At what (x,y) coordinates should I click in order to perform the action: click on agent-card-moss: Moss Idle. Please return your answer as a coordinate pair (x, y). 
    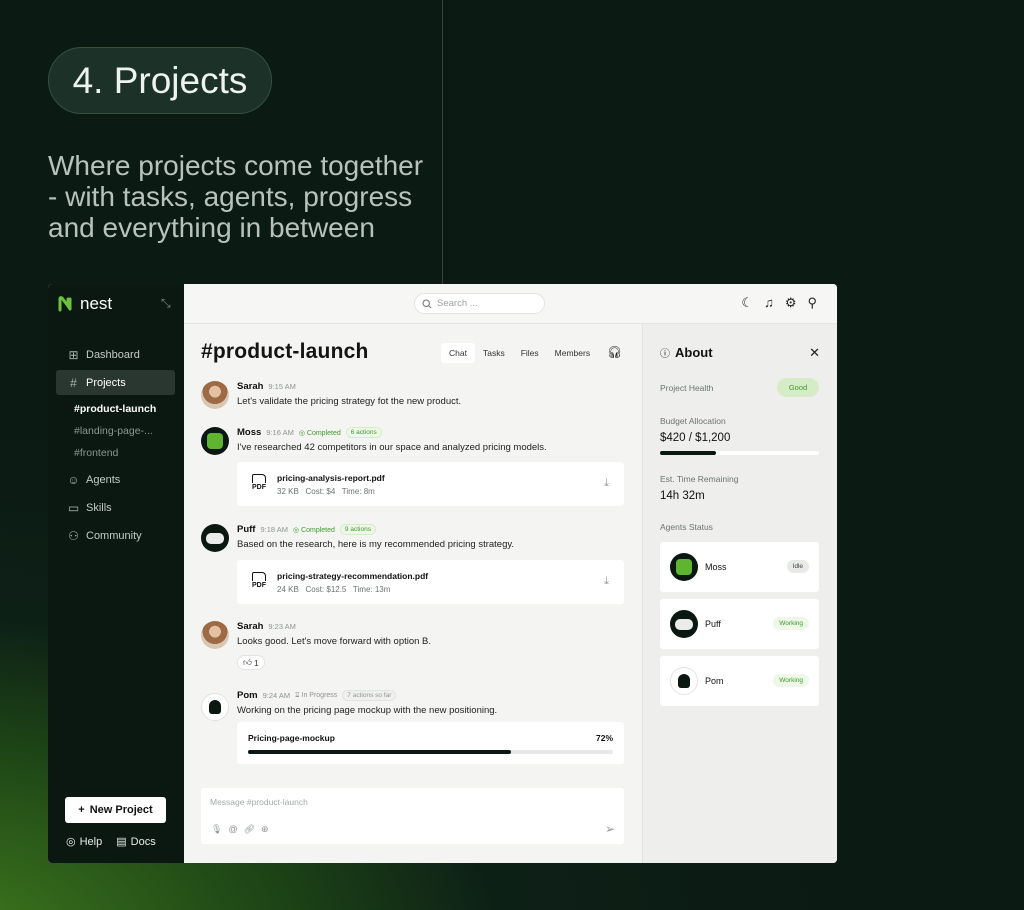
    Looking at the image, I should click on (739, 567).